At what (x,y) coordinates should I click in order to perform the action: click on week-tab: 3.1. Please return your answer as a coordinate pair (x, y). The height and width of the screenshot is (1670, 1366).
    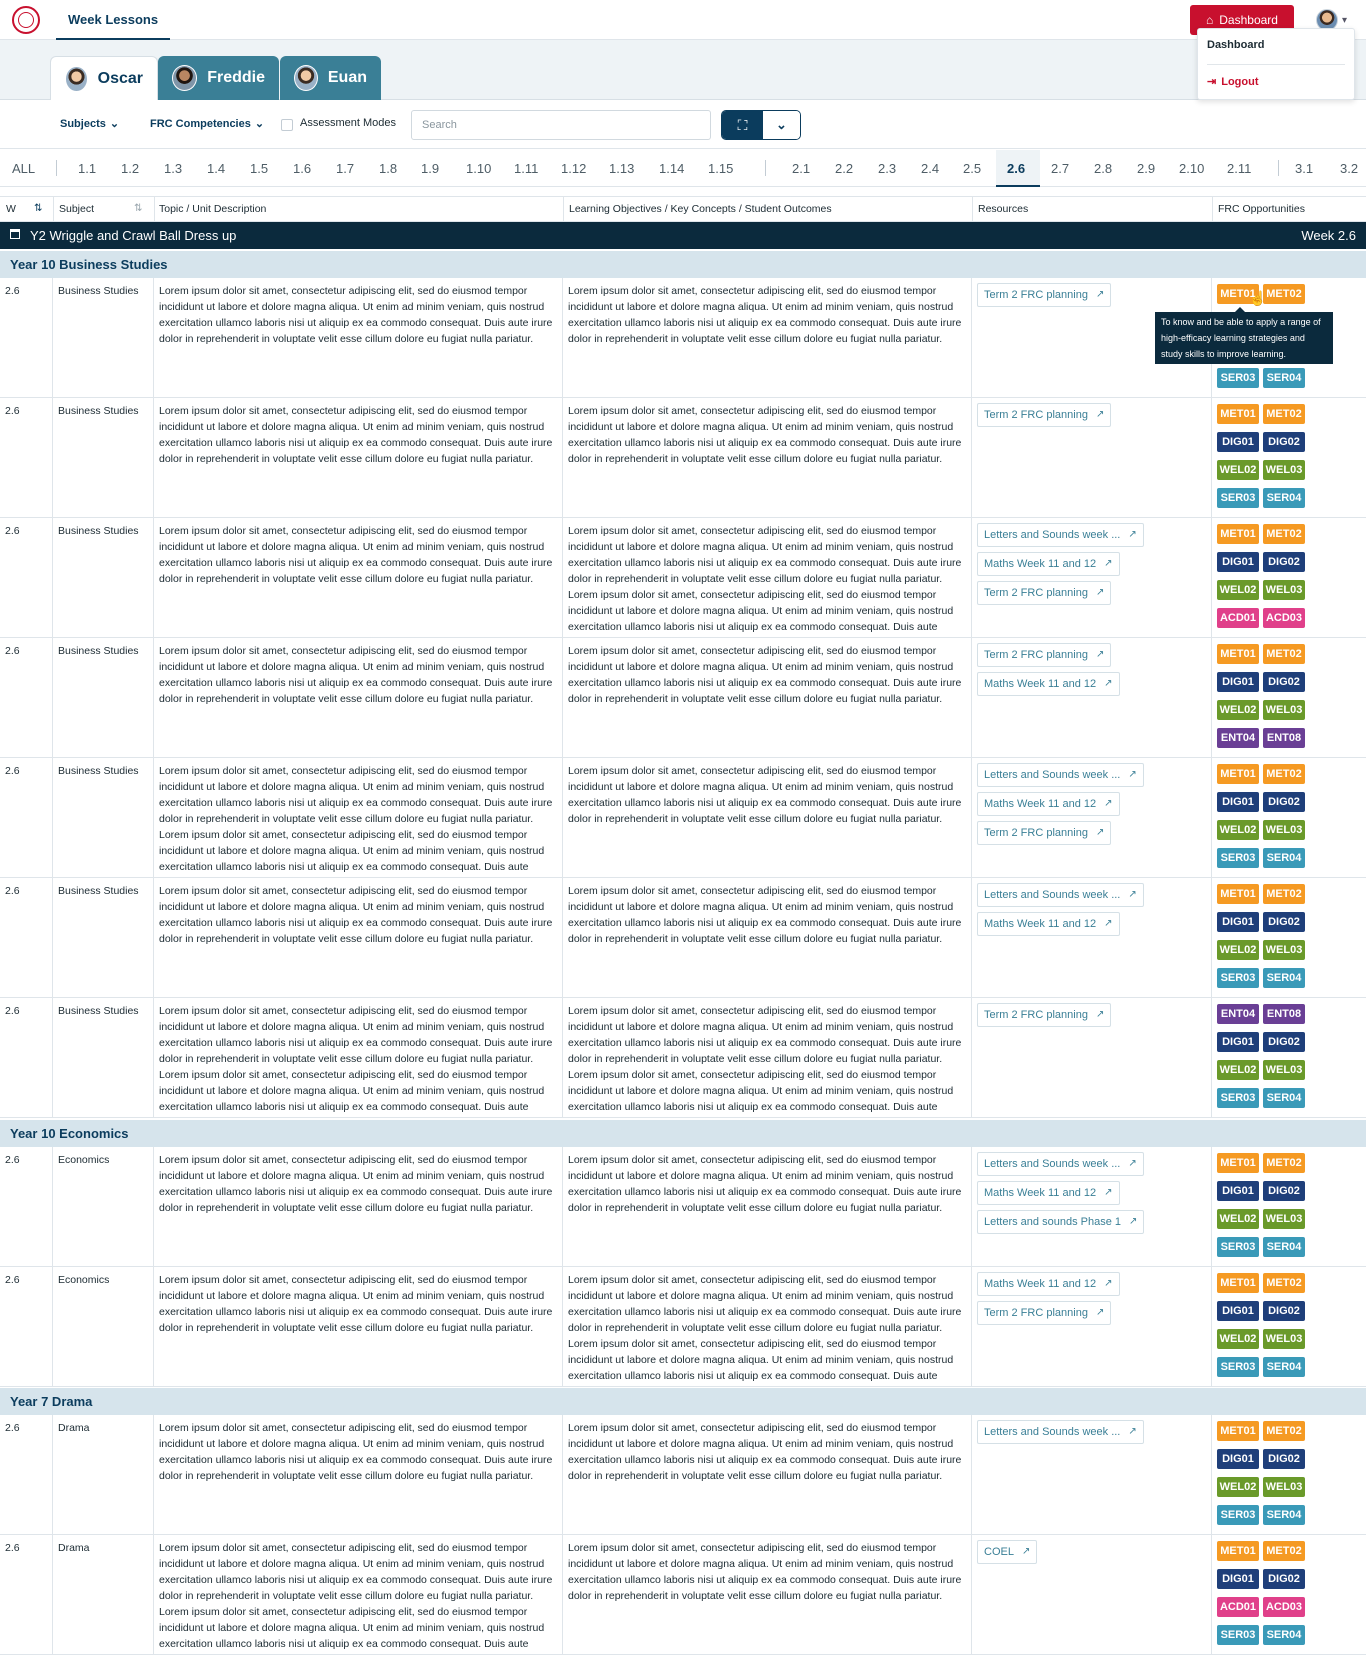
    Looking at the image, I should click on (1304, 168).